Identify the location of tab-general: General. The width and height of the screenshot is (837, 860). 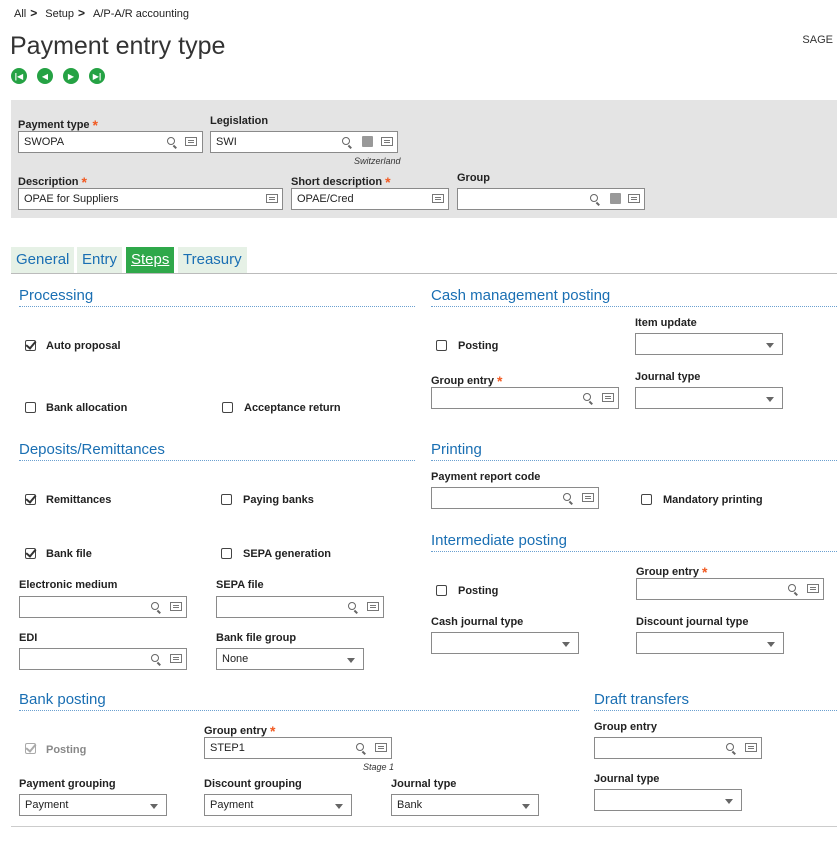
(43, 260).